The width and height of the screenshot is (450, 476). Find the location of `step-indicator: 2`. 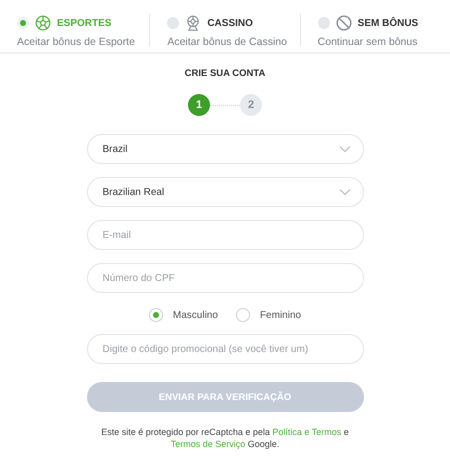

step-indicator: 2 is located at coordinates (251, 105).